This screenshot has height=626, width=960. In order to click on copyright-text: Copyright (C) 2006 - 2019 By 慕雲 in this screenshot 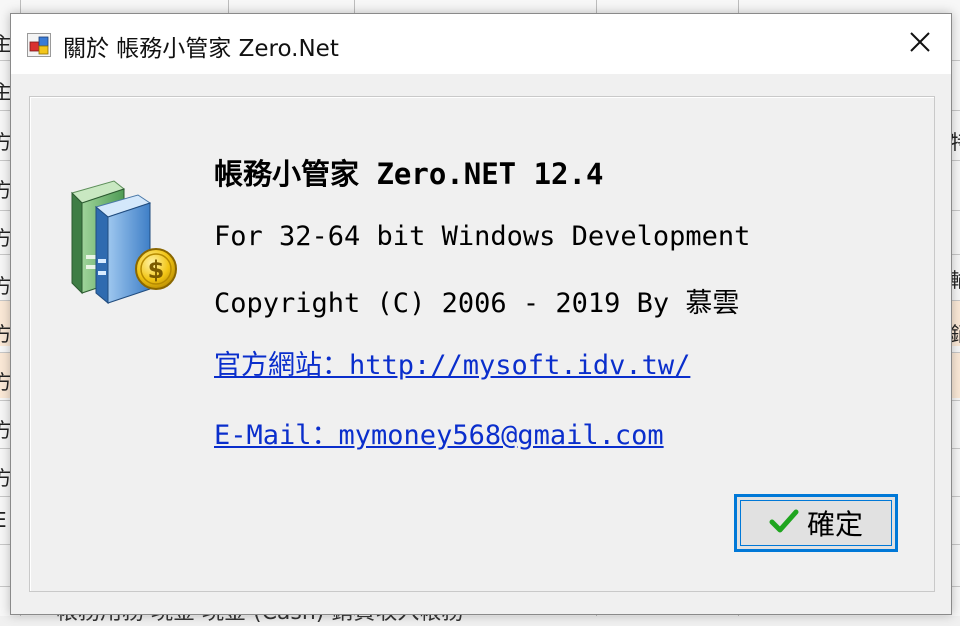, I will do `click(477, 303)`.